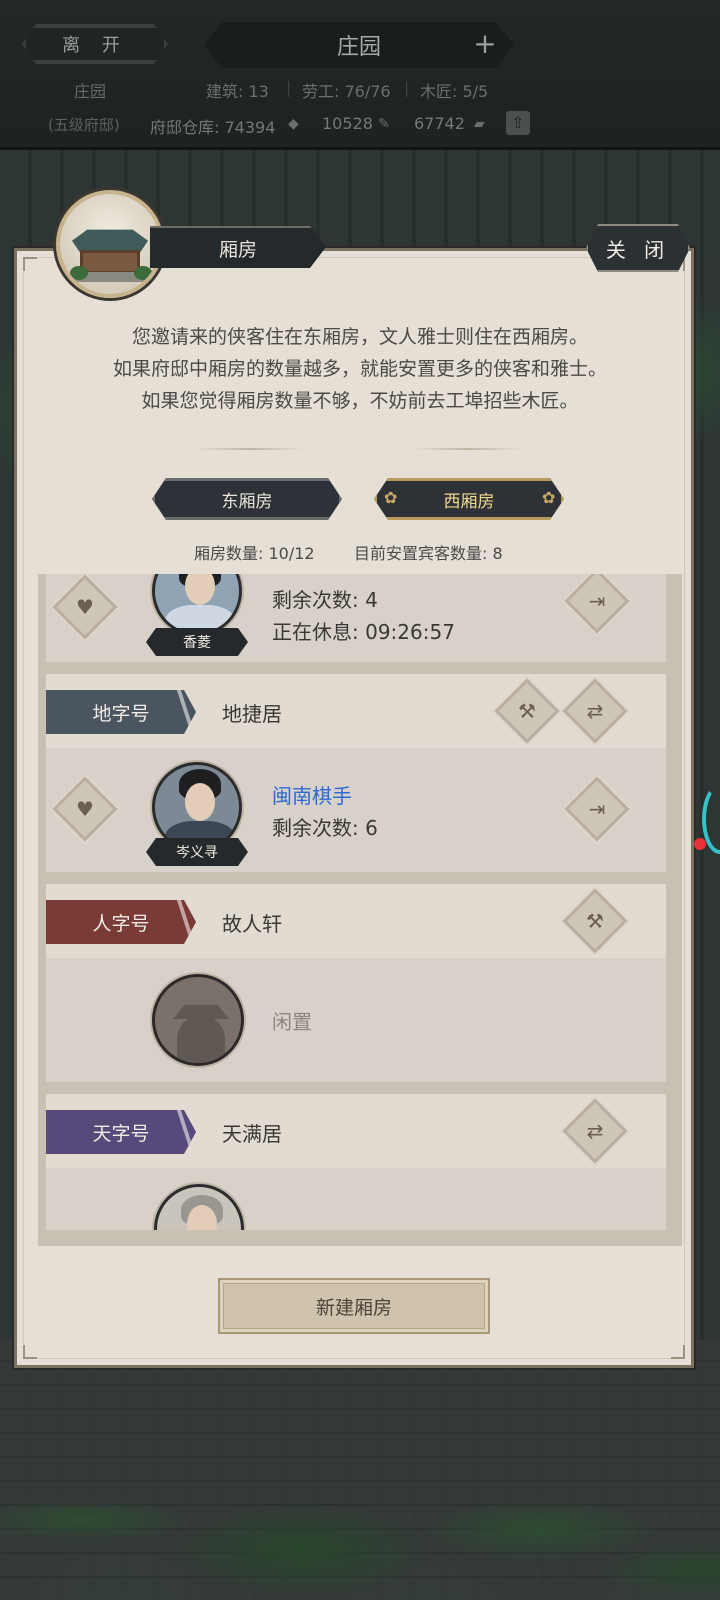 The height and width of the screenshot is (1600, 720). I want to click on coin-icon: ◆, so click(293, 124).